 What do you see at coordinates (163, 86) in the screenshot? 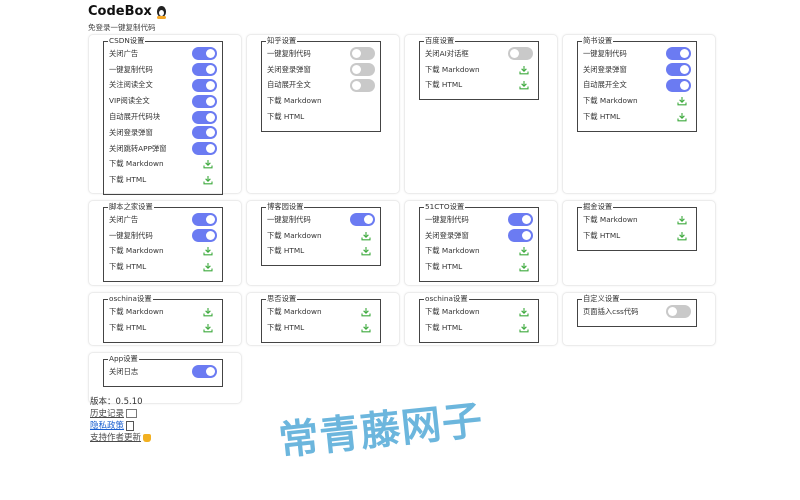
I see `setting-row: 关注阅读全文` at bounding box center [163, 86].